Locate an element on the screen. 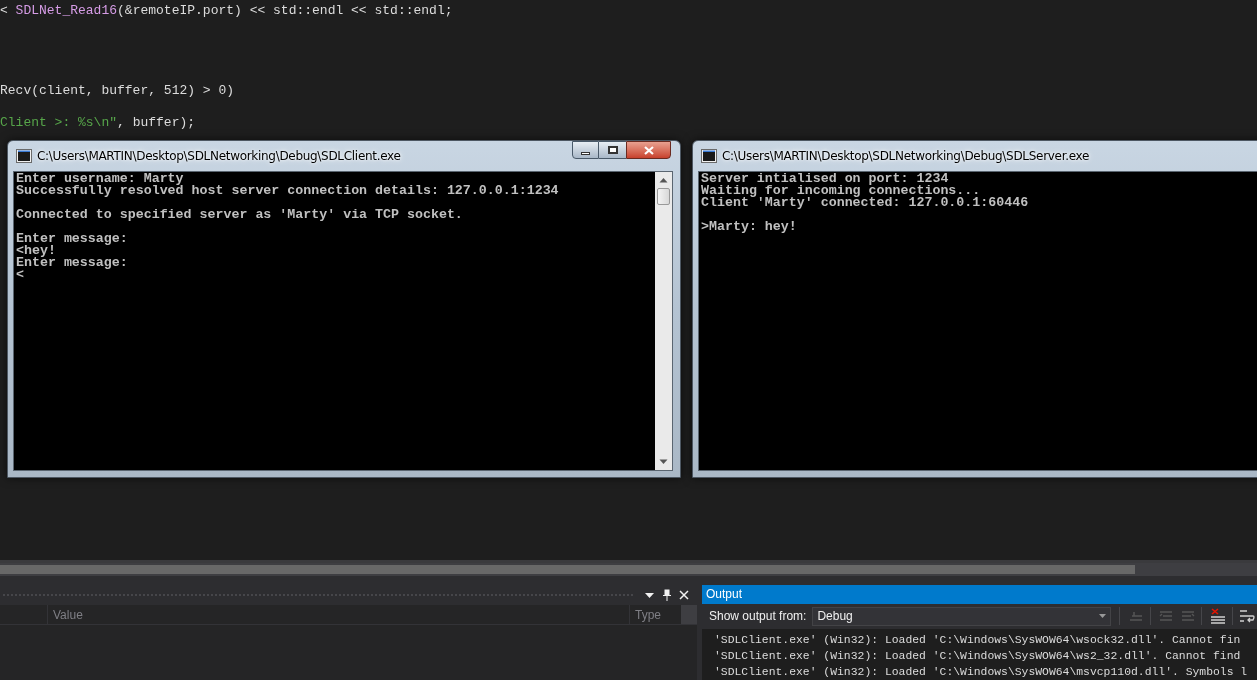 This screenshot has height=680, width=1257. window-title: C:\Users\MARTIN\Desktop\SDLNetworking\Debug\SDLClient.exe is located at coordinates (219, 156).